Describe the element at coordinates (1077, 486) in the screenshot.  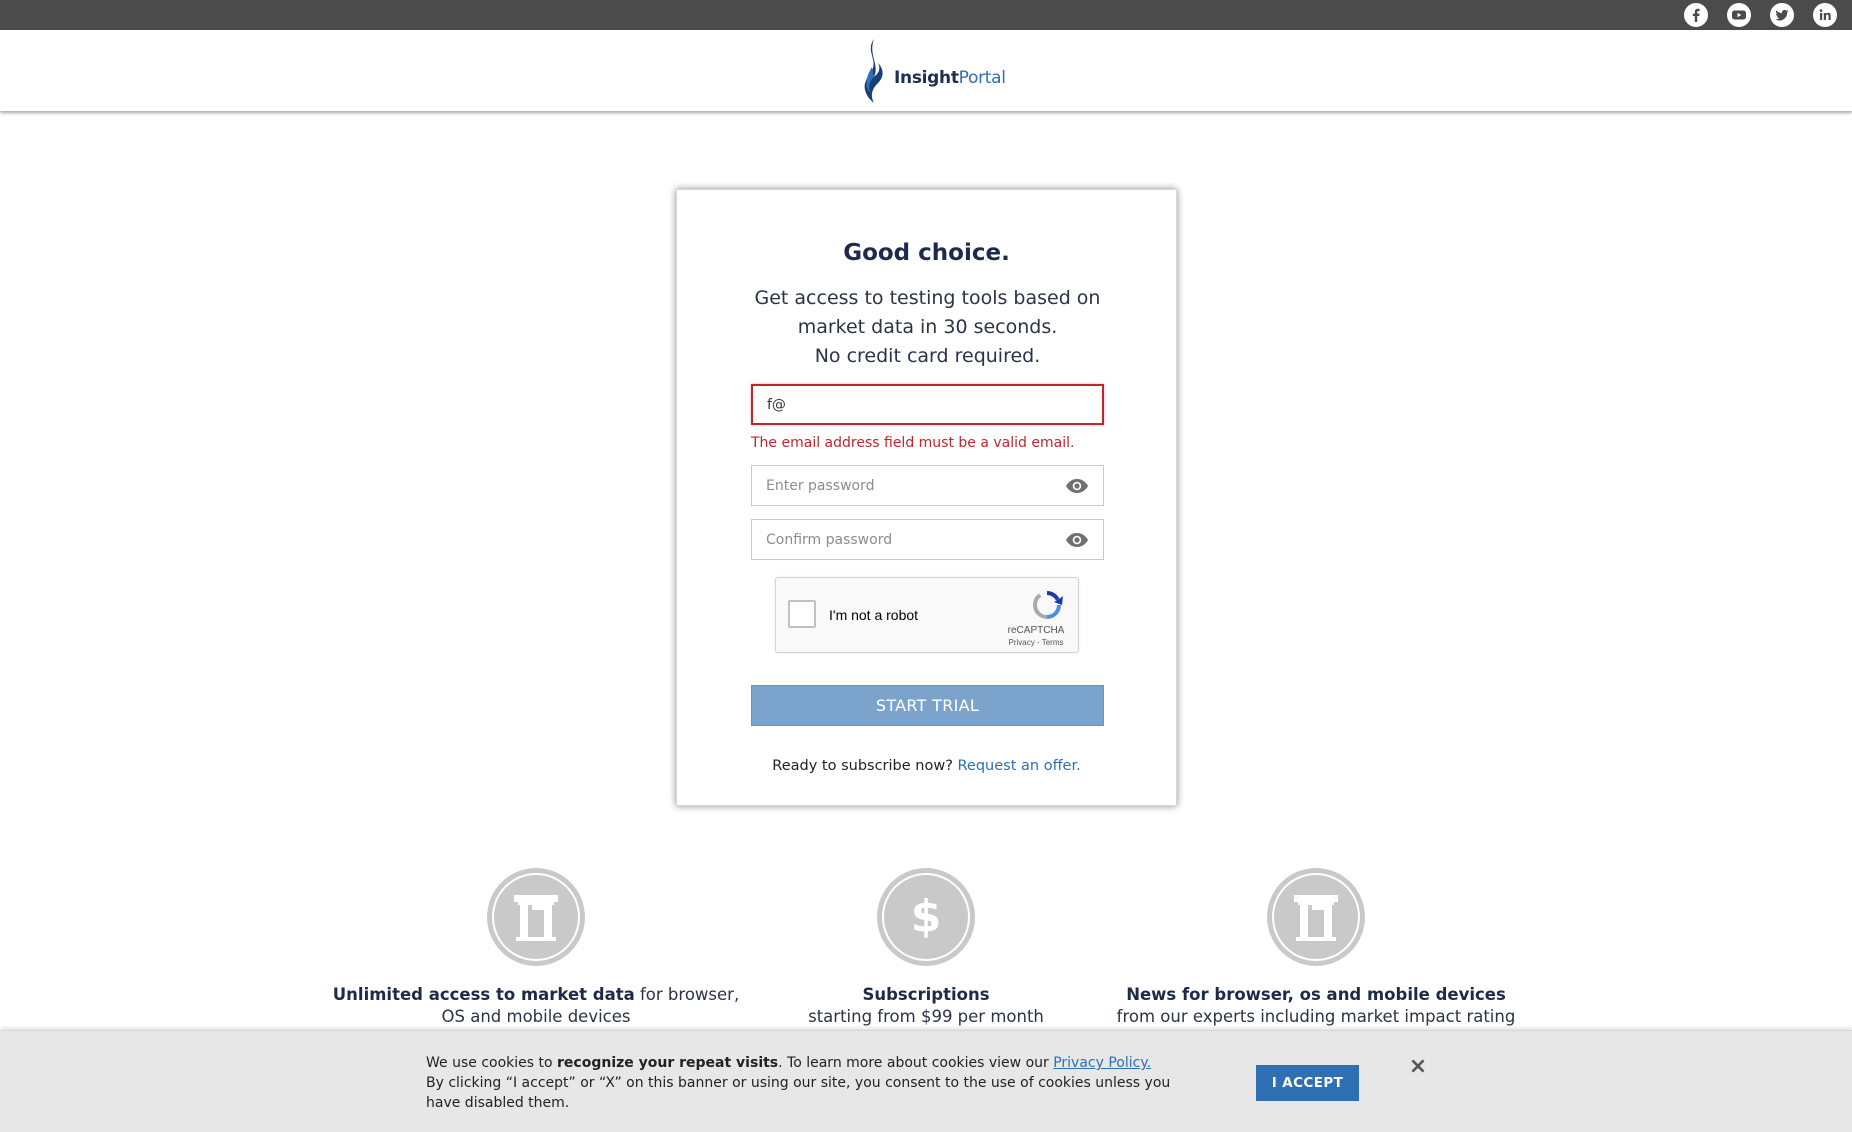
I see `show-password-eye-icon` at that location.